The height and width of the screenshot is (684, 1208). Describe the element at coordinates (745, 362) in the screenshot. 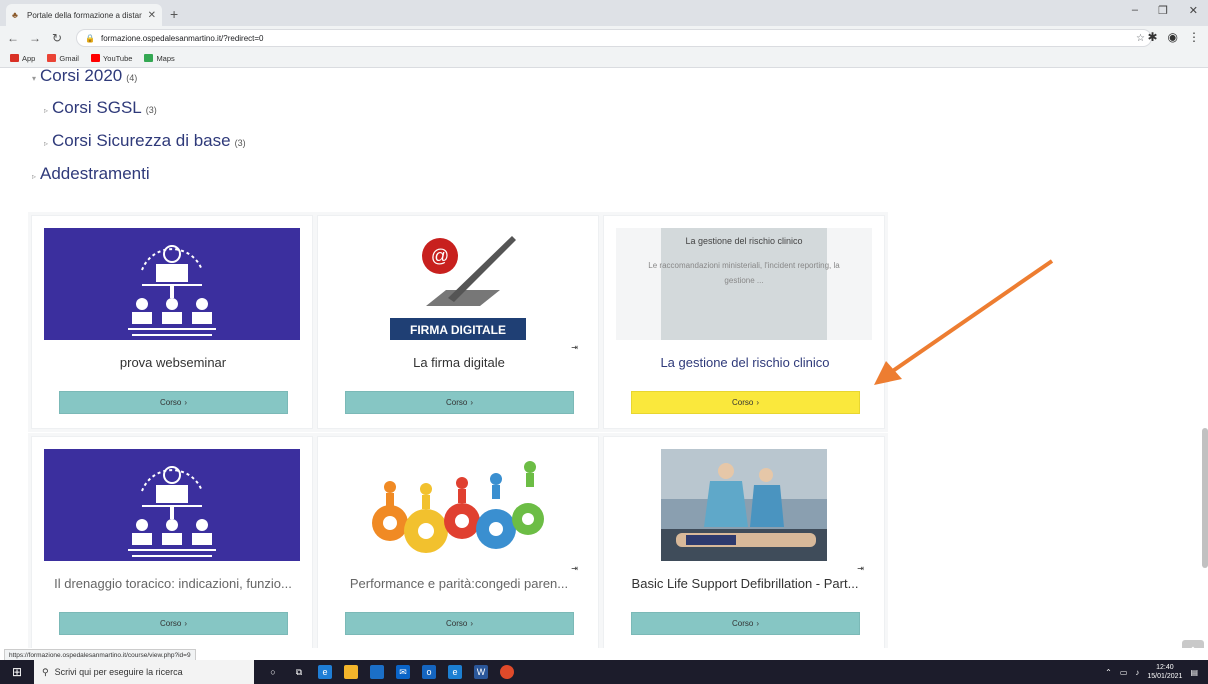

I see `course-title: La gestione del rischio clinico` at that location.